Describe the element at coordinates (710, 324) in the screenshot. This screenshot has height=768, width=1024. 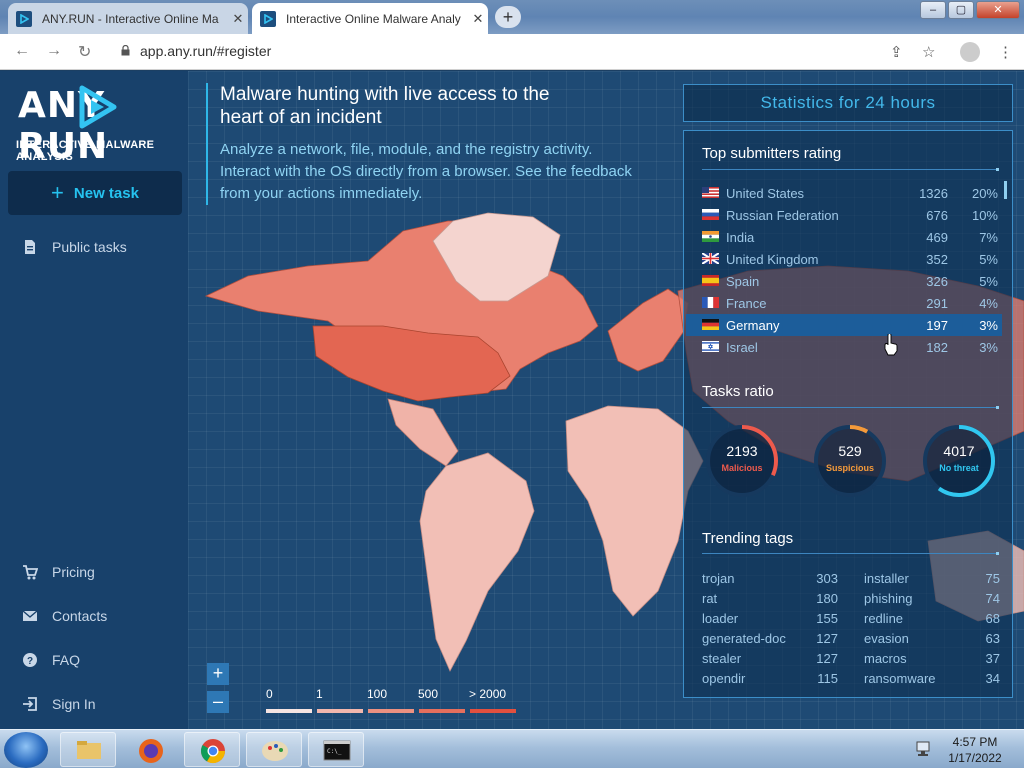
I see `flag-germany-icon` at that location.